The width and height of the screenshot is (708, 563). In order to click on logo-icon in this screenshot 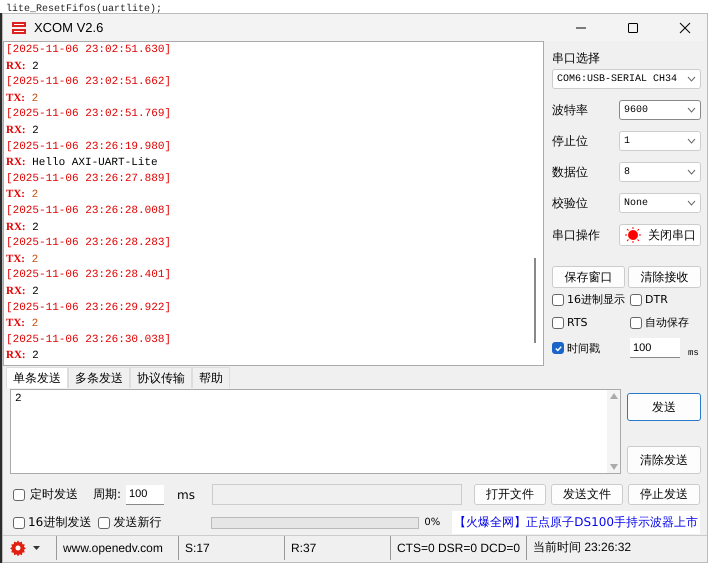, I will do `click(19, 28)`.